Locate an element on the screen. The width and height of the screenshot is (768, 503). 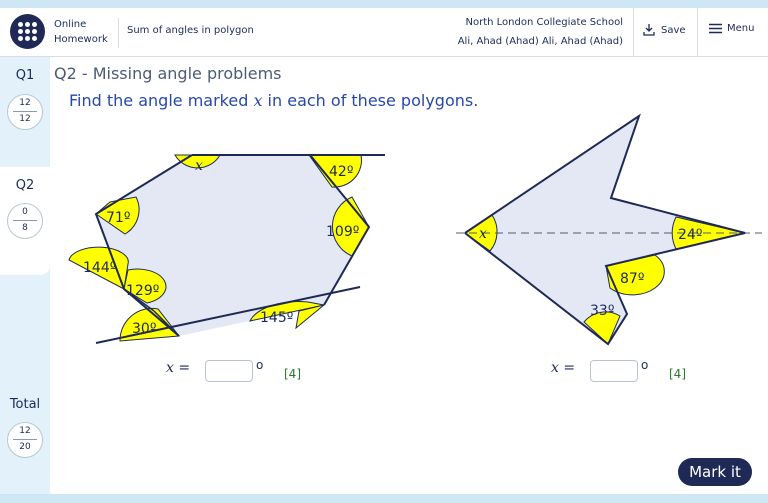
menu-button: Menu is located at coordinates (731, 28).